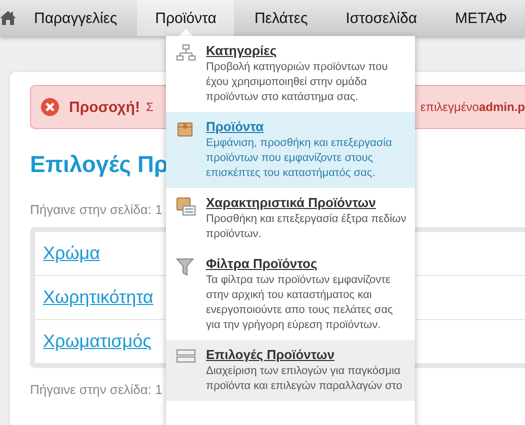 The height and width of the screenshot is (425, 525). What do you see at coordinates (306, 126) in the screenshot?
I see `menu-item-title: Προϊόντα` at bounding box center [306, 126].